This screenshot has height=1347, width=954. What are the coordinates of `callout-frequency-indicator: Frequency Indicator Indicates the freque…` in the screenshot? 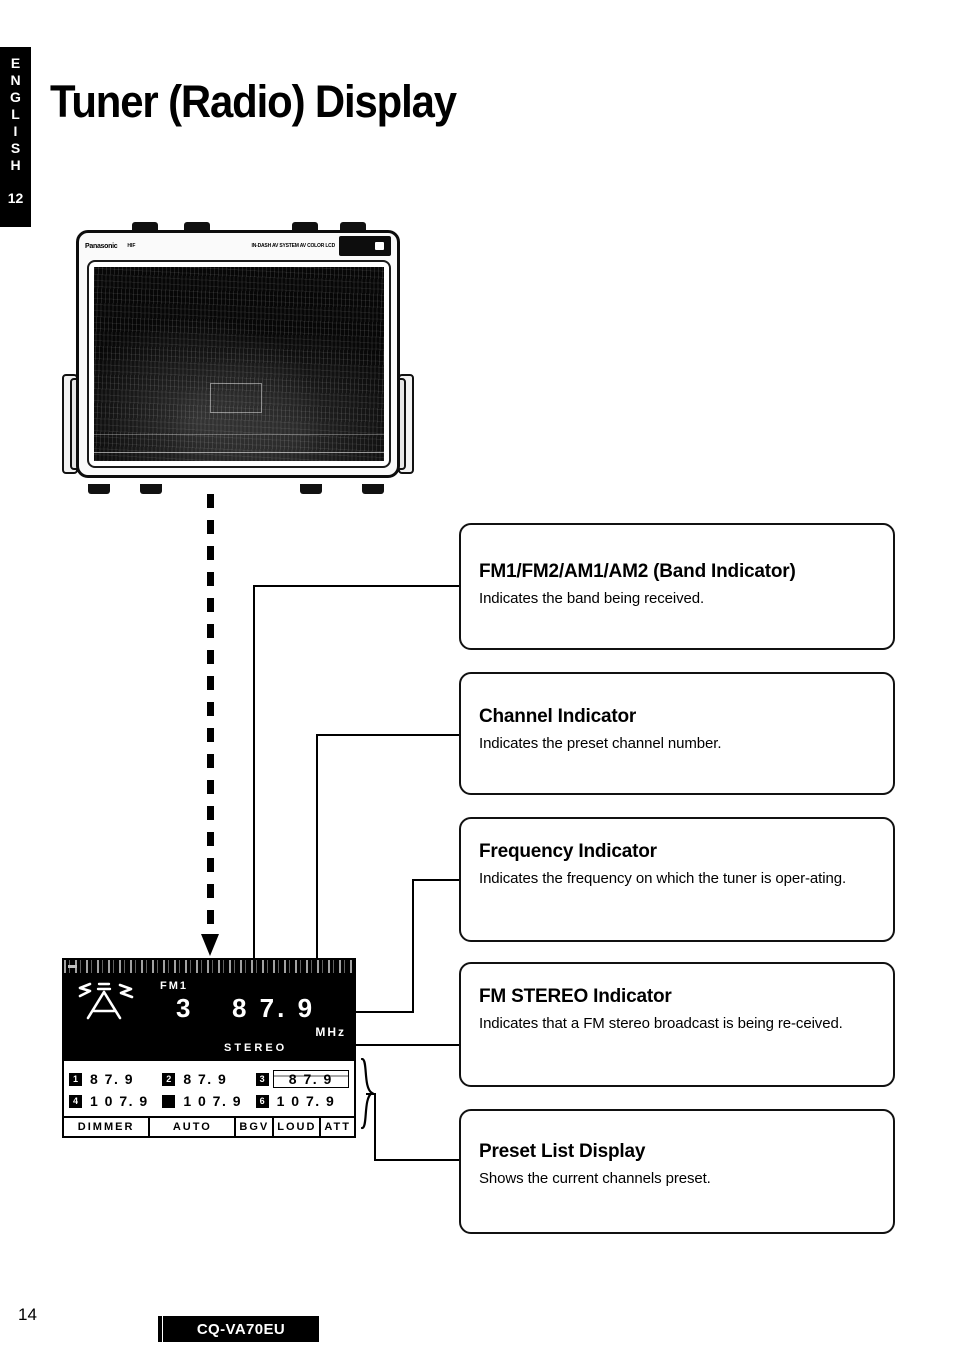 It's located at (677, 879).